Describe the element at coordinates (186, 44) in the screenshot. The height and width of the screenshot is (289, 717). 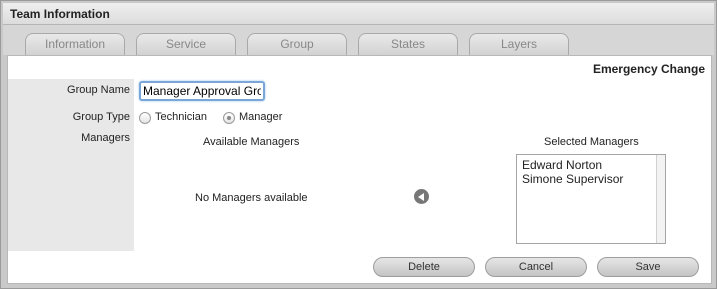
I see `tab-service: Service` at that location.